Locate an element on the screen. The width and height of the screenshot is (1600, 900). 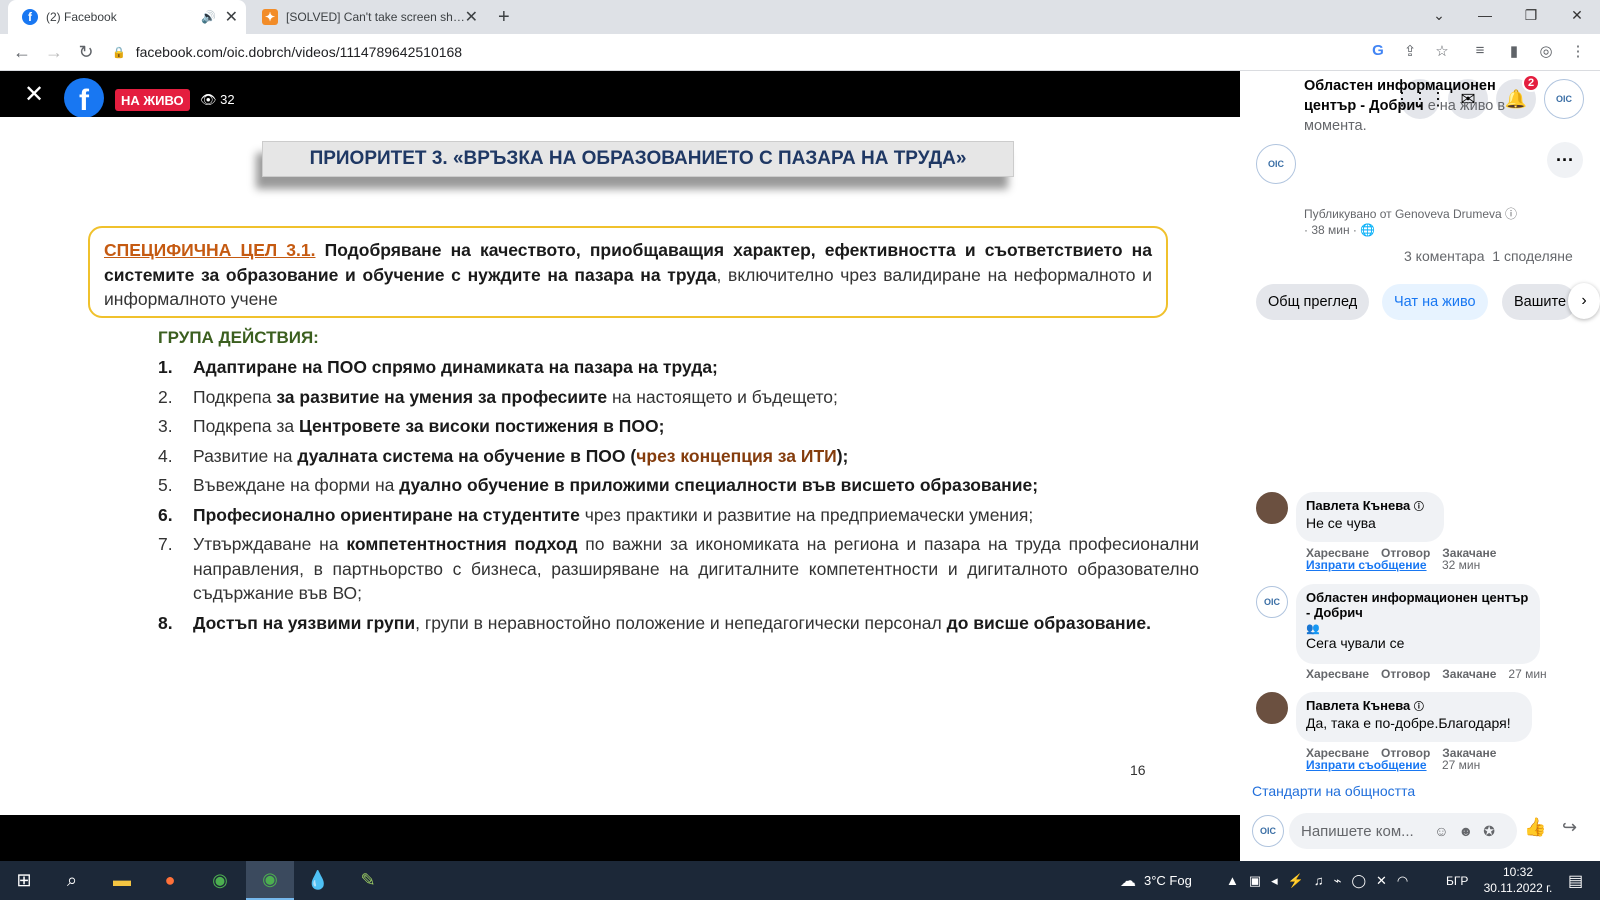
restore-icon: ❐ is located at coordinates (1531, 15).